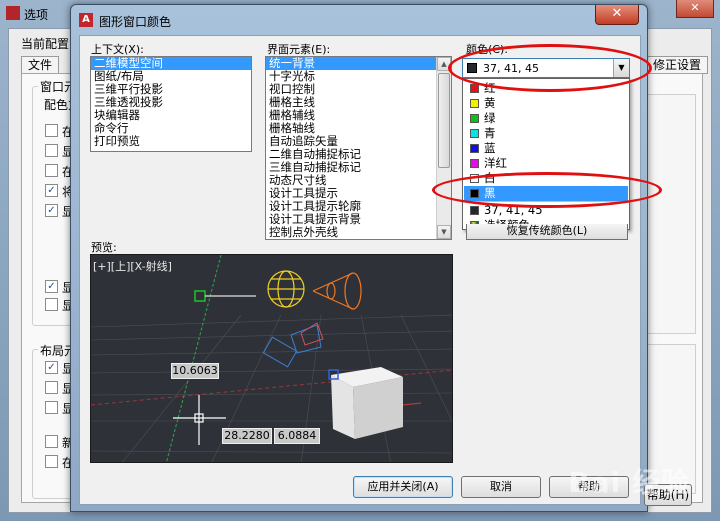 This screenshot has width=720, height=521. Describe the element at coordinates (117, 49) in the screenshot. I see `context-label: 上下文(X):` at that location.